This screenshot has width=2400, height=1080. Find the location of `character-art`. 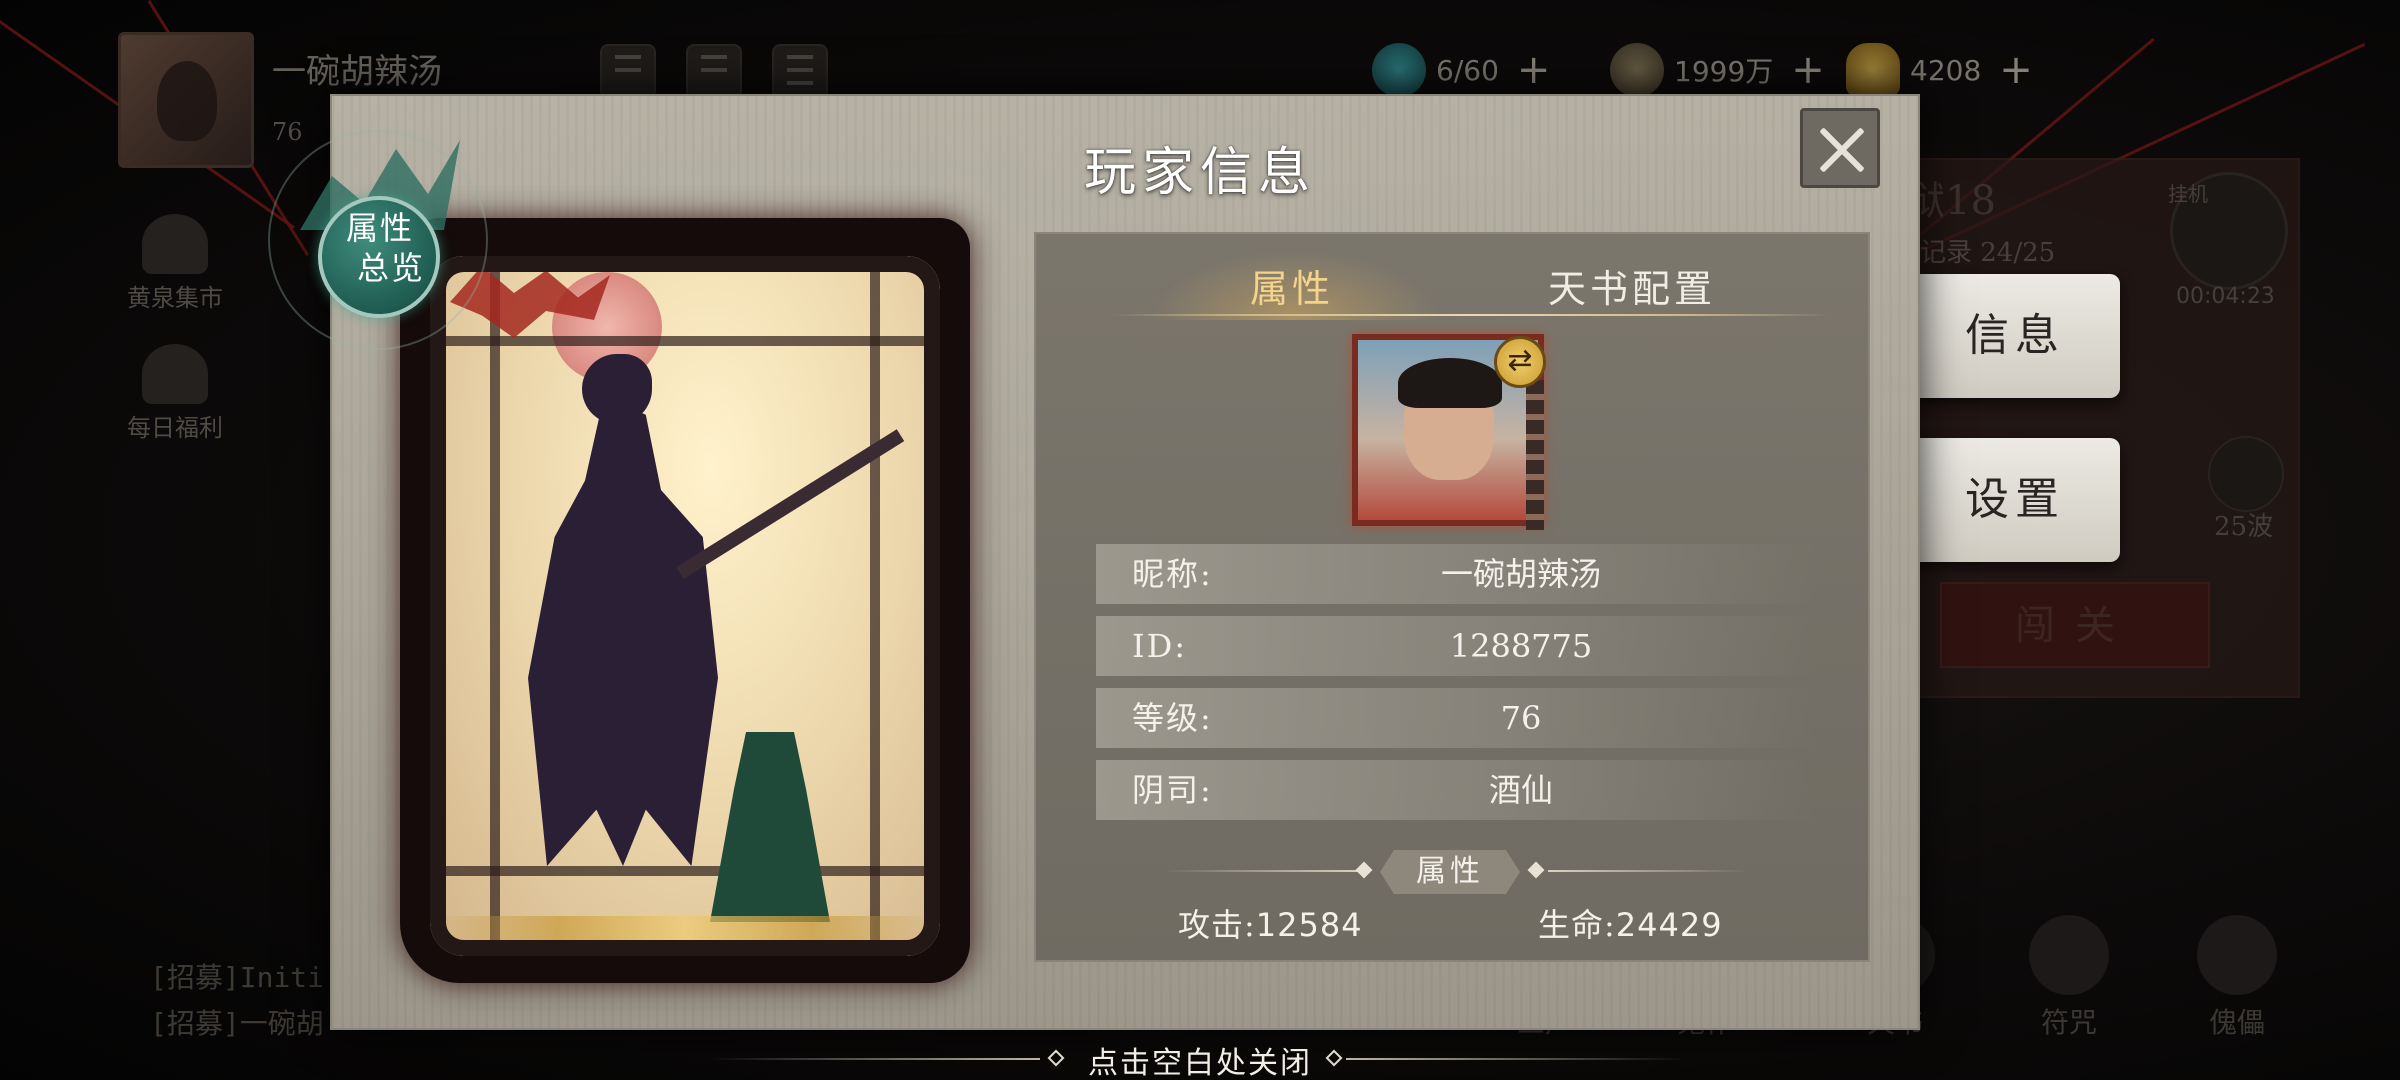

character-art is located at coordinates (685, 606).